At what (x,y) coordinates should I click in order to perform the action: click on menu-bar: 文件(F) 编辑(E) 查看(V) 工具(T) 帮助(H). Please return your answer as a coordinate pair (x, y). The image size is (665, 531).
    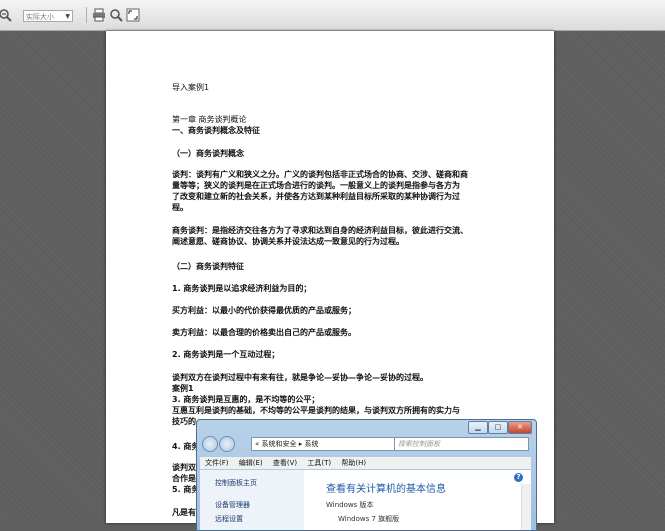
    Looking at the image, I should click on (365, 463).